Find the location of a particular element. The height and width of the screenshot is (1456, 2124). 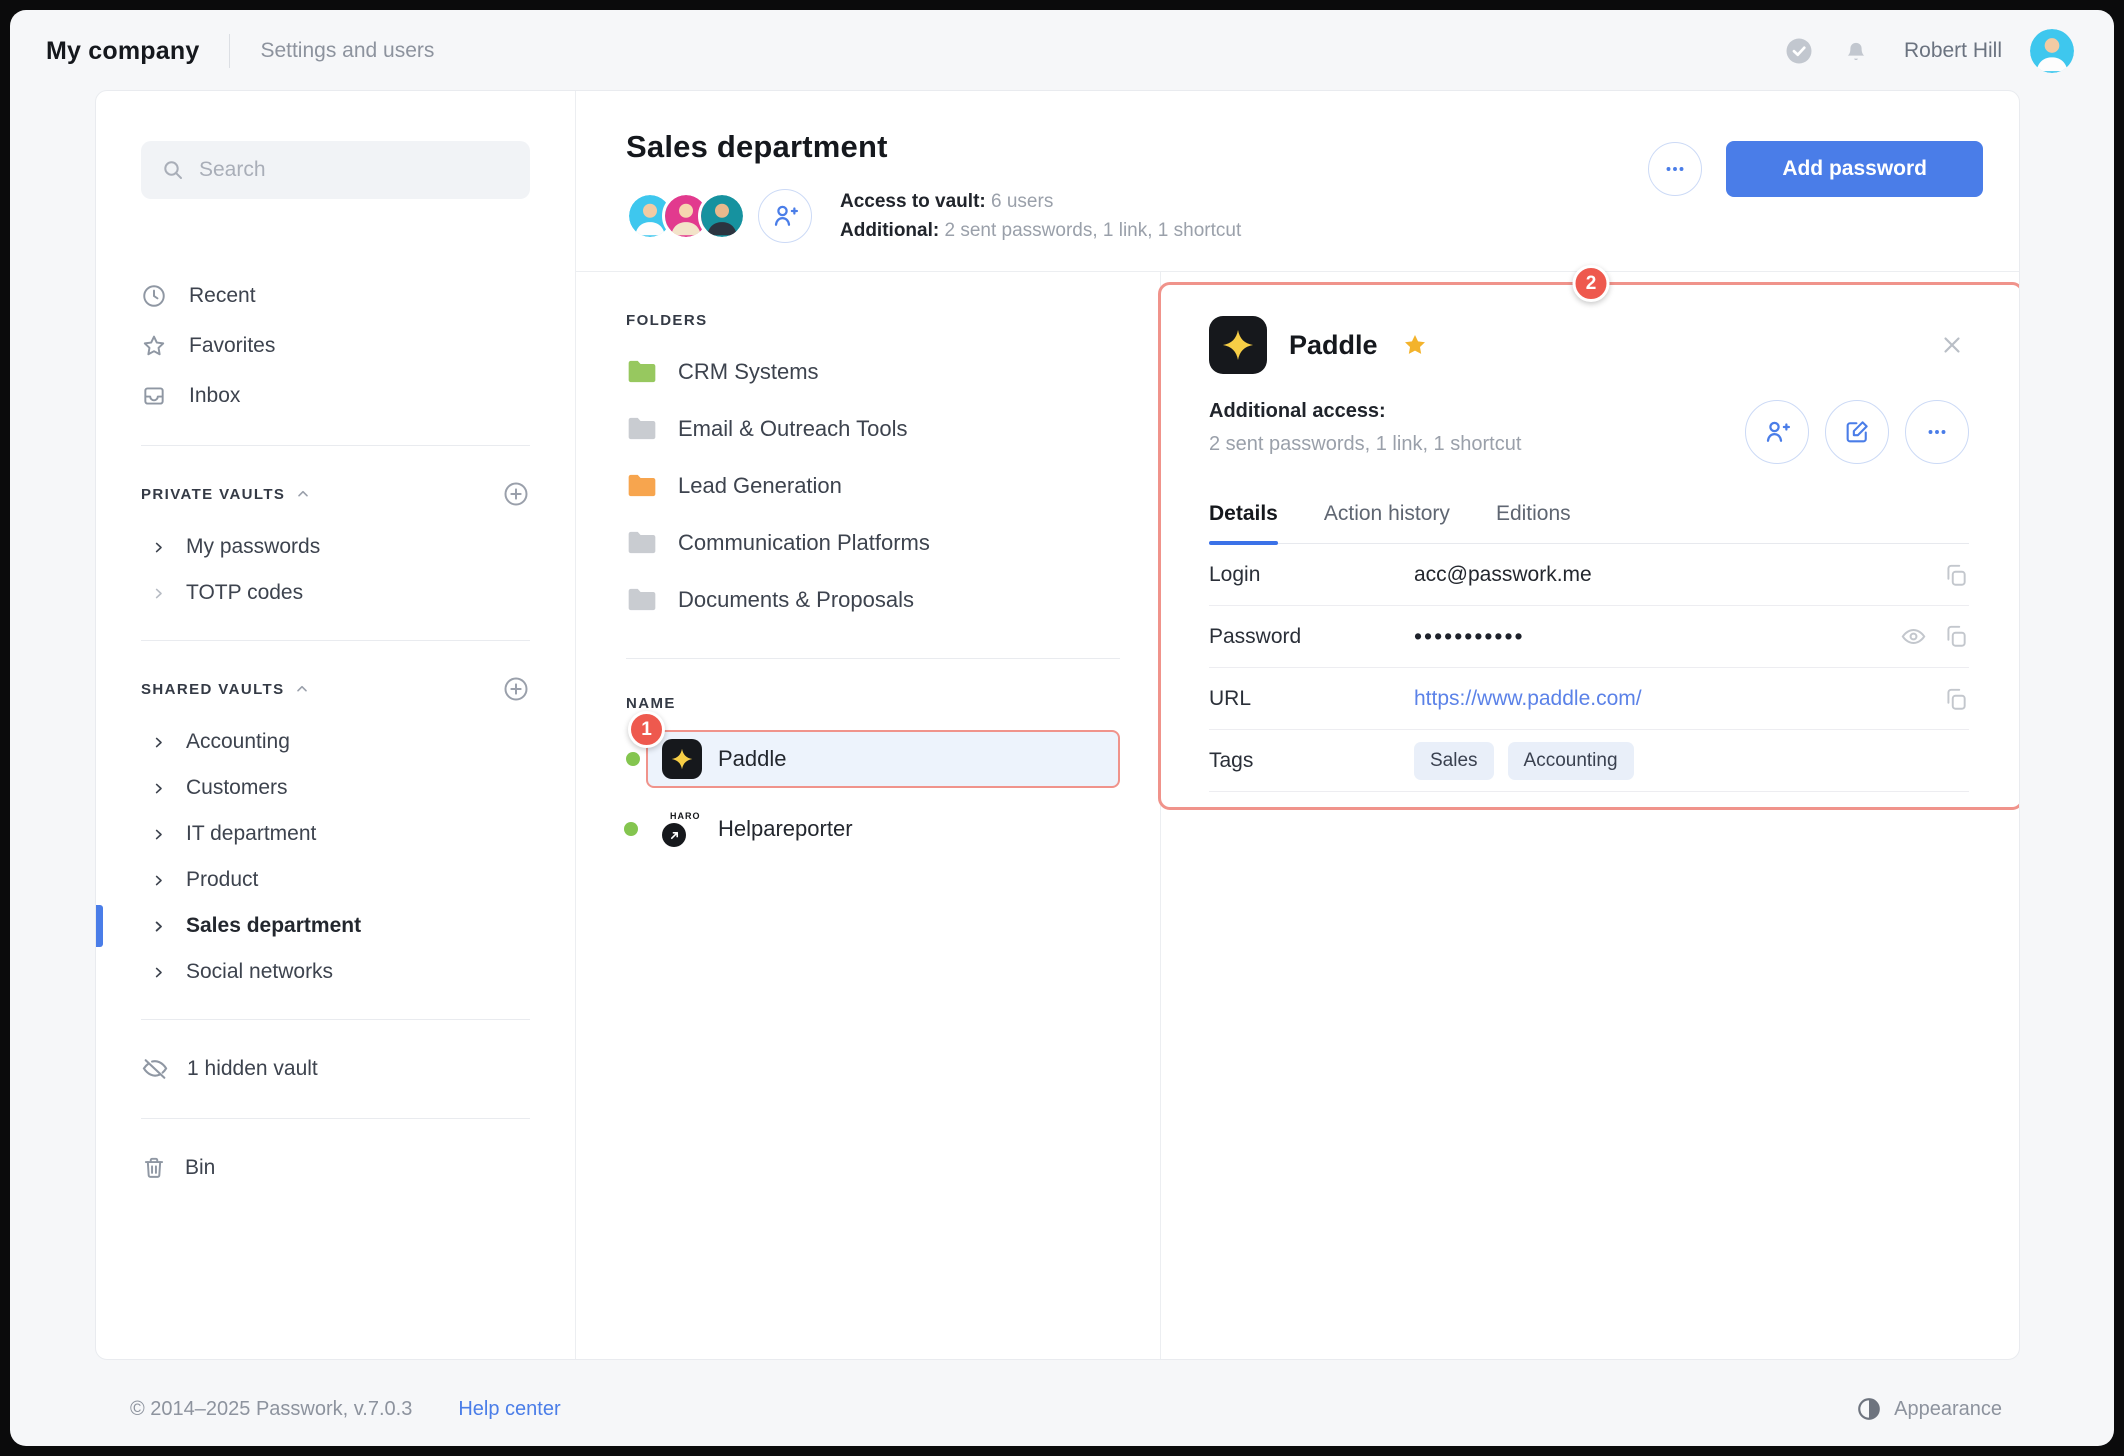

helpareporter-logo-icon: HARO is located at coordinates (681, 829).